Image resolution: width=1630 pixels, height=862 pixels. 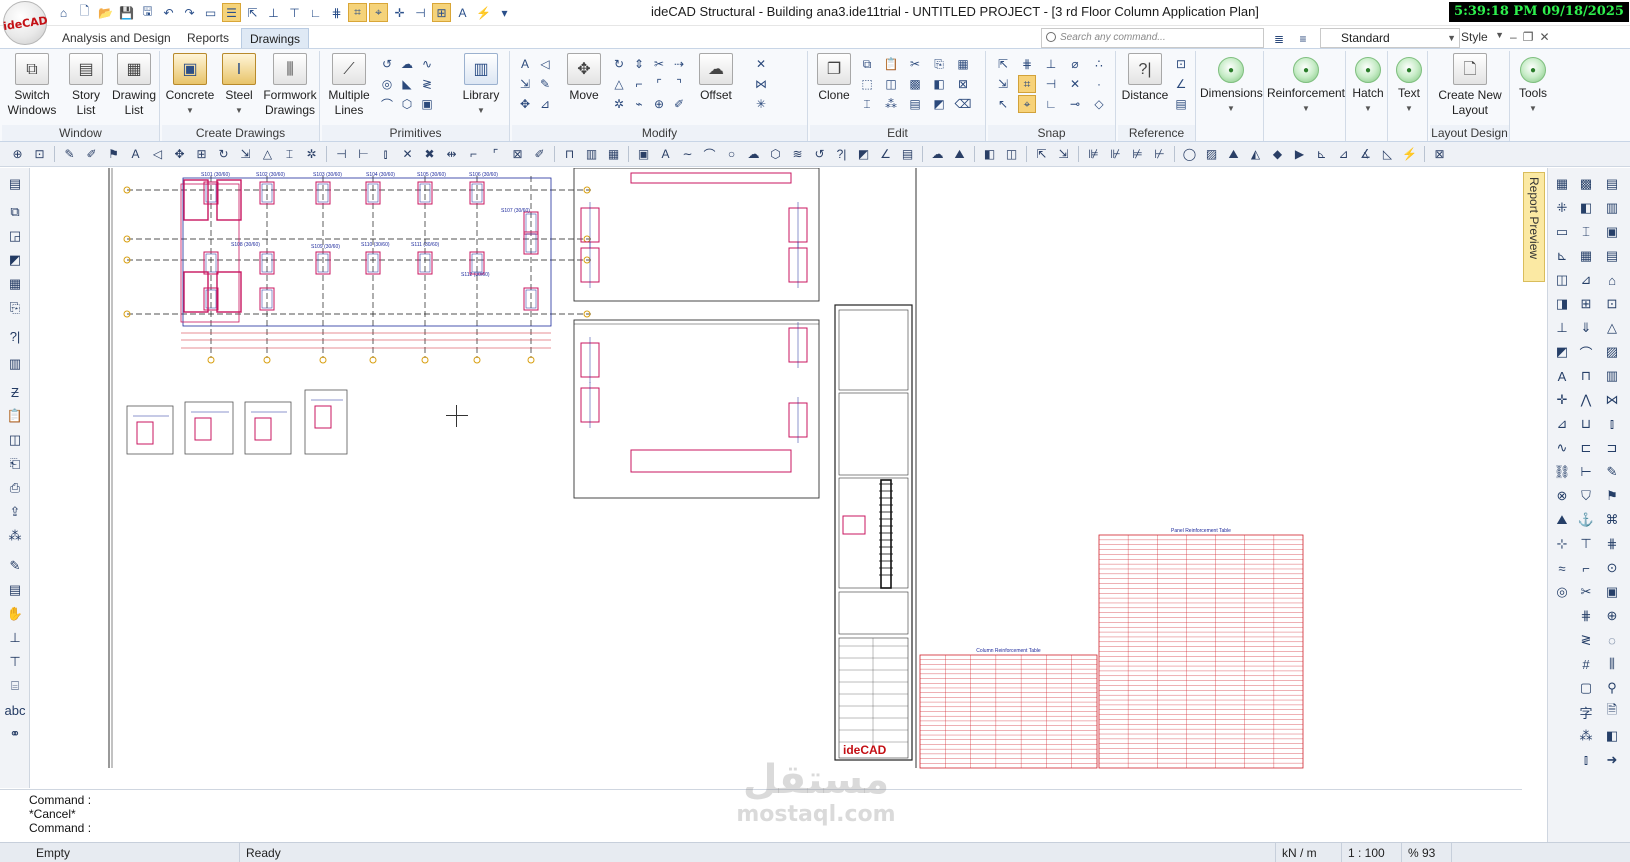 I want to click on lattice-icon: ⋕, so click(x=1586, y=616).